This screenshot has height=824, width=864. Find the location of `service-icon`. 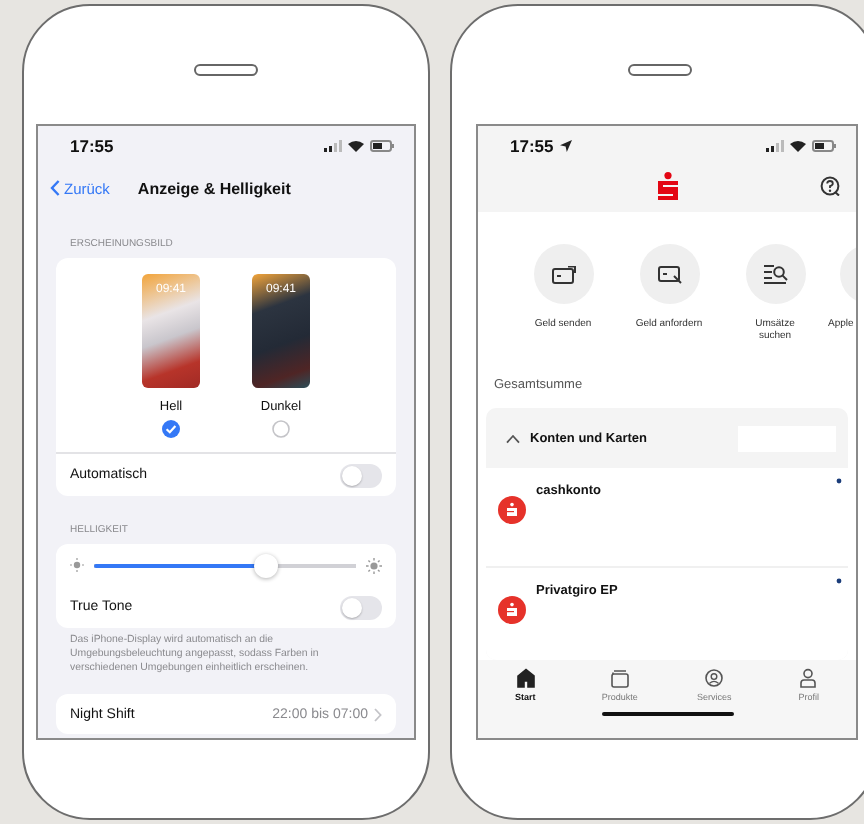

service-icon is located at coordinates (714, 678).